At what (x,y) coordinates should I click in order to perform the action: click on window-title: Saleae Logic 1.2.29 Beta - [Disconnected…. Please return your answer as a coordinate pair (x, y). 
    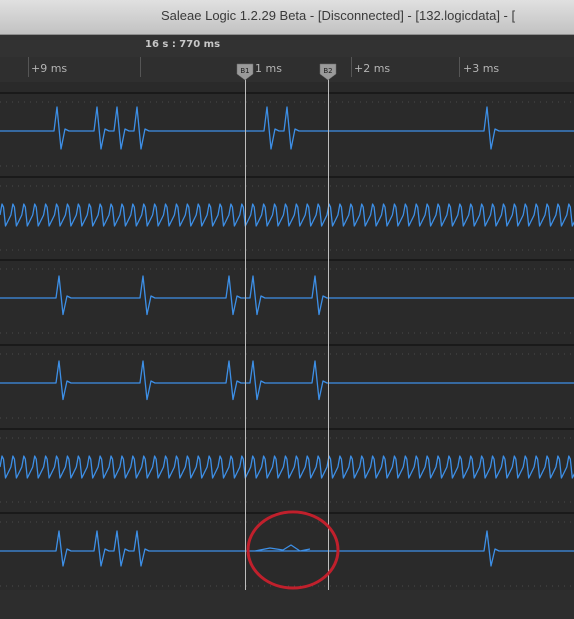
    Looking at the image, I should click on (338, 15).